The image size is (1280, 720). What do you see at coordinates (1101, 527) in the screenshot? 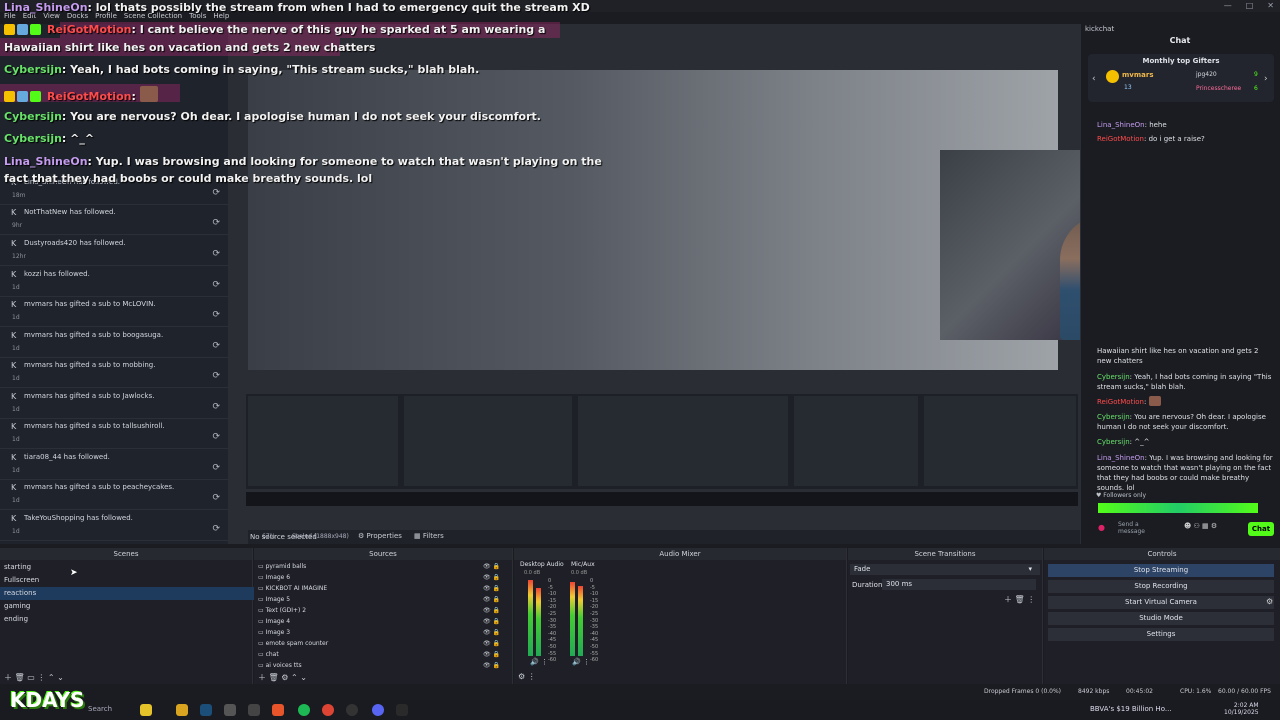
I see `microphone-icon: ●` at bounding box center [1101, 527].